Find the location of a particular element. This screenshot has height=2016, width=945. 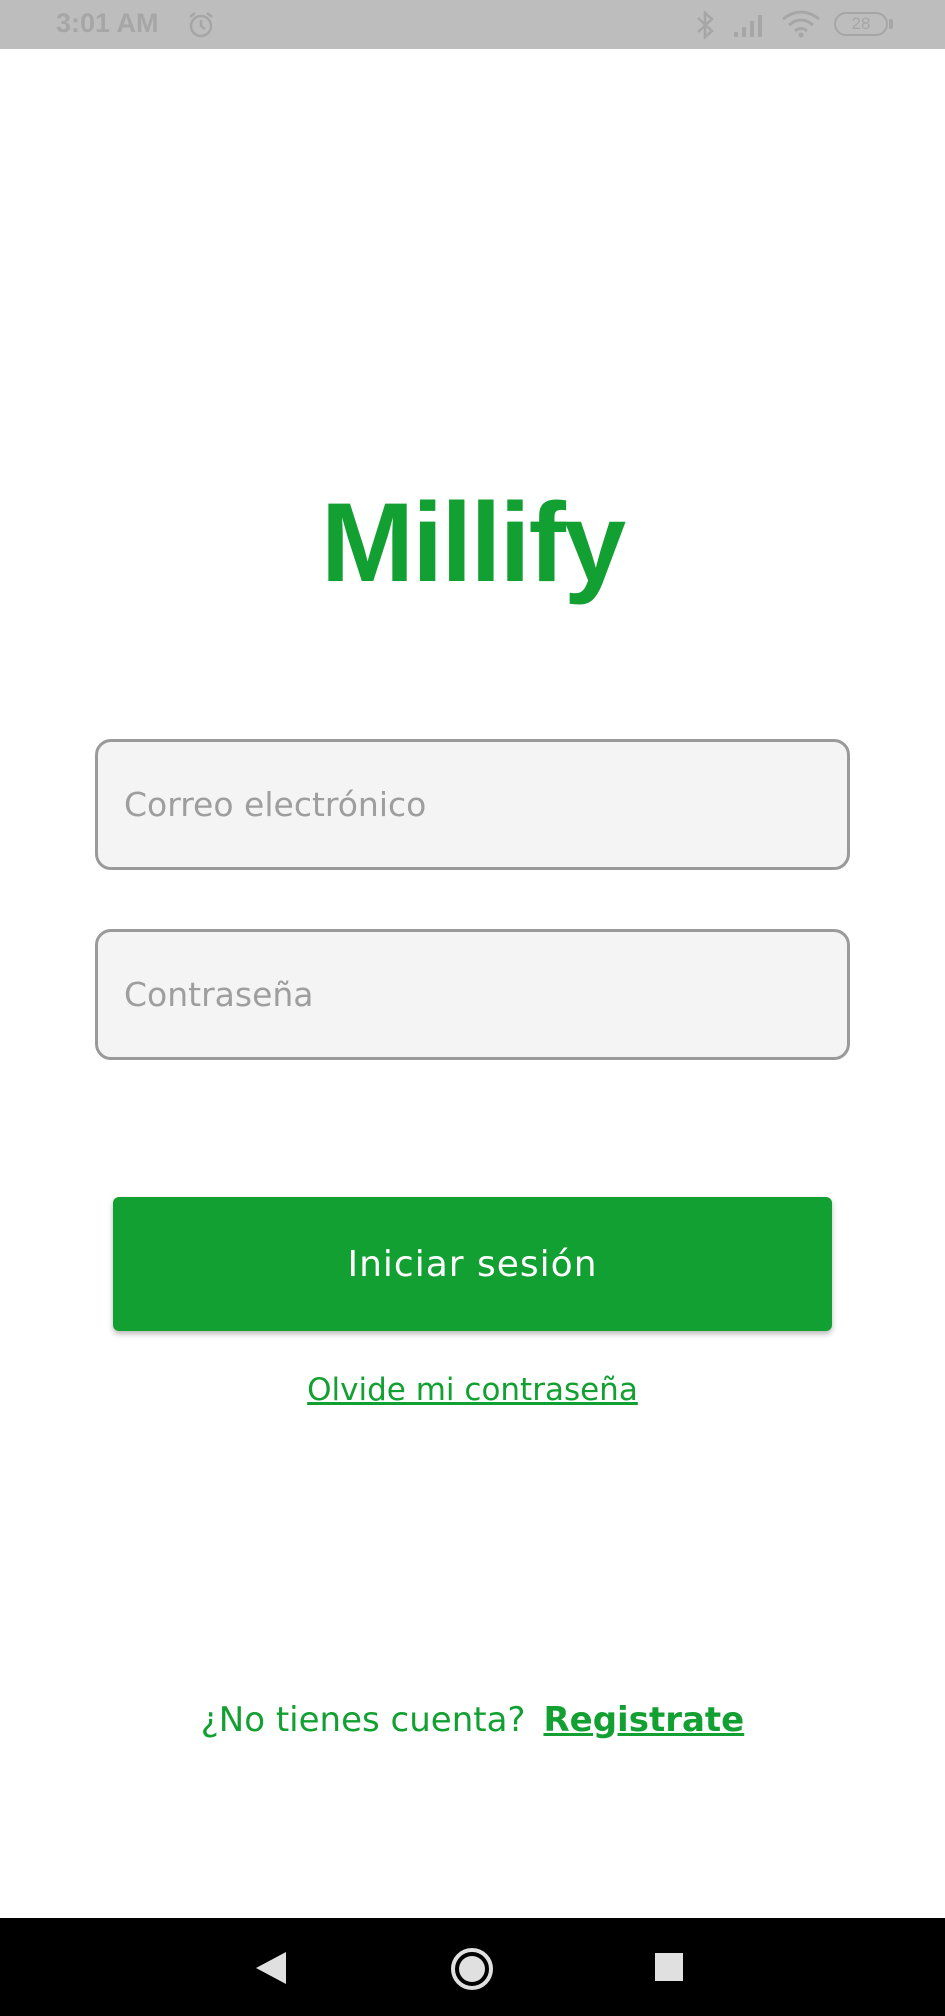

email-field is located at coordinates (472, 804).